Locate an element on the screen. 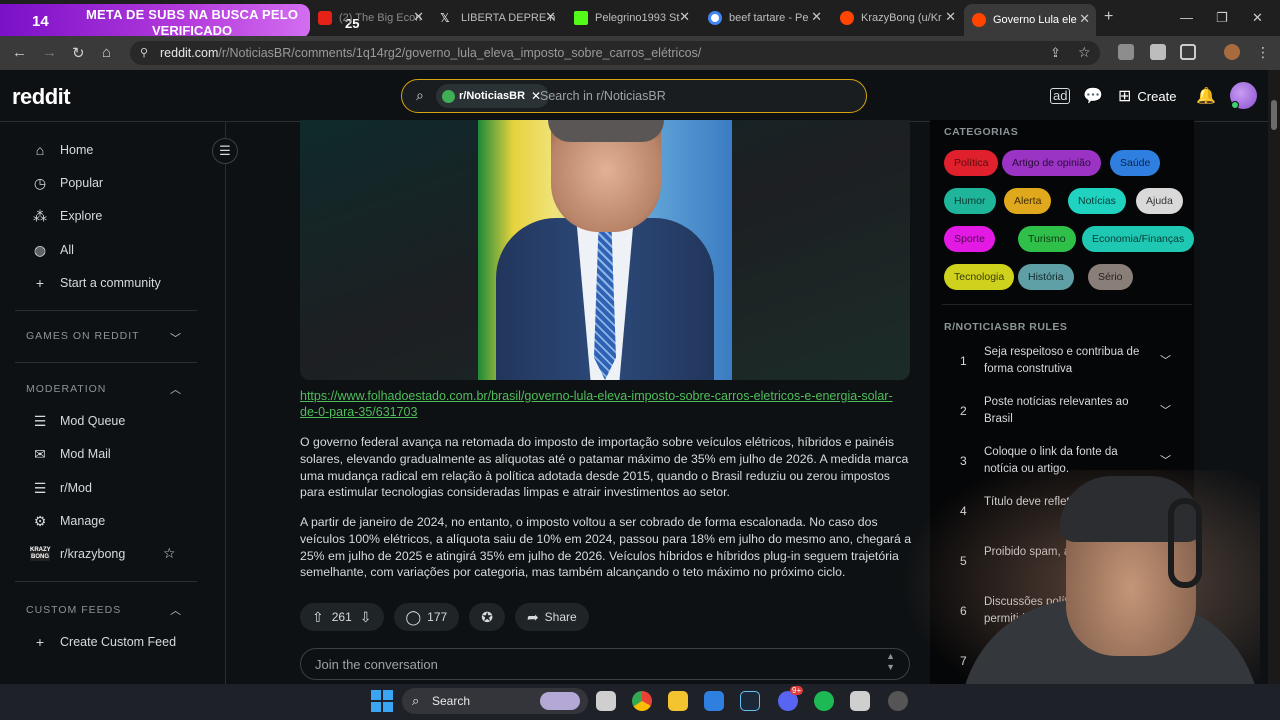 The width and height of the screenshot is (1280, 720). category-tag: Sério is located at coordinates (1110, 277).